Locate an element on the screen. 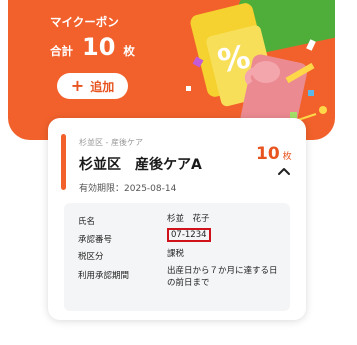  card-title: 杉並区 産後ケアA is located at coordinates (140, 164).